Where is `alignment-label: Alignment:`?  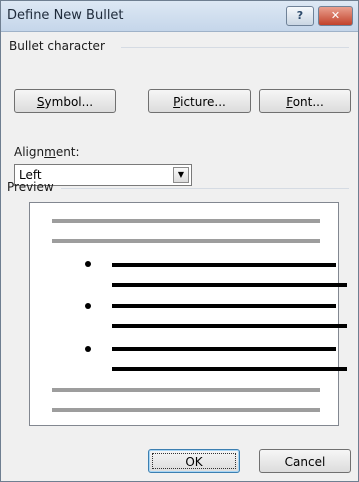
alignment-label: Alignment: is located at coordinates (47, 152).